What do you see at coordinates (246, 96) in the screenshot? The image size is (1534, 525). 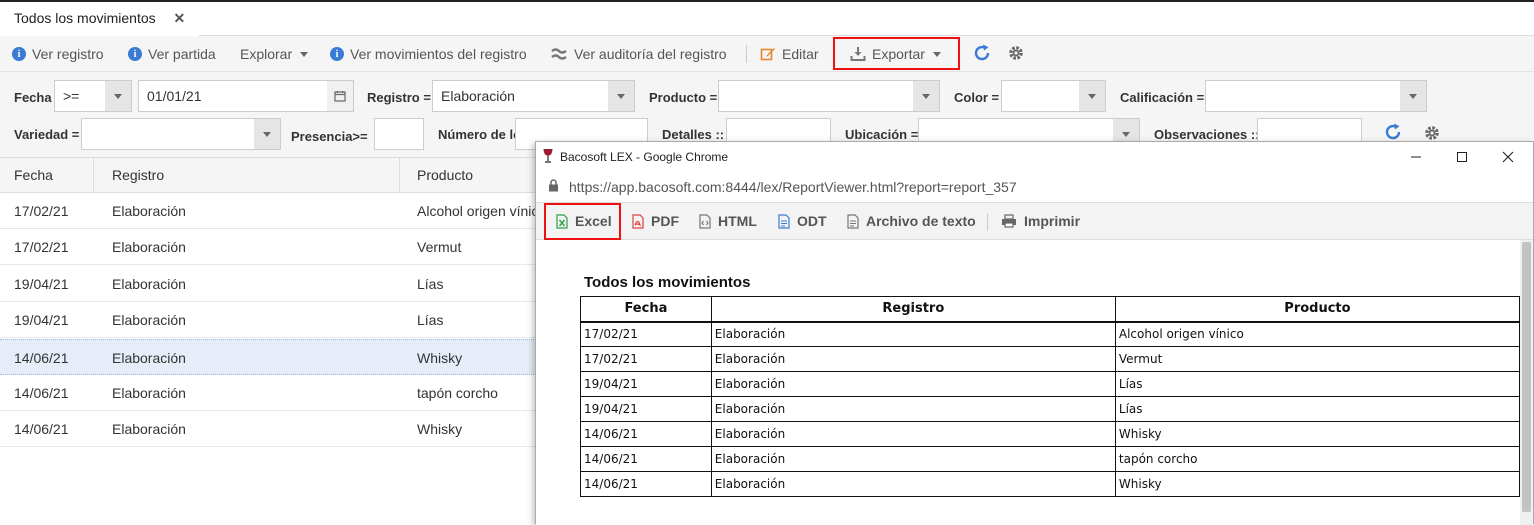 I see `fecha-date-input: 01/01/21` at bounding box center [246, 96].